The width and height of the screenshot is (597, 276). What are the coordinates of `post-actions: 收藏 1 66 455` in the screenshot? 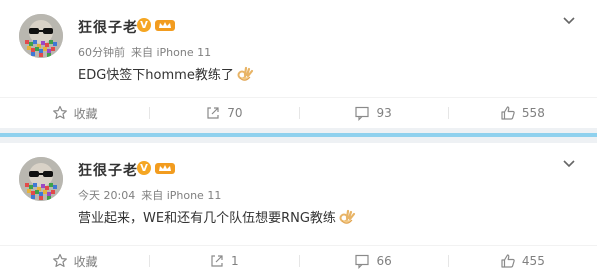 It's located at (298, 260).